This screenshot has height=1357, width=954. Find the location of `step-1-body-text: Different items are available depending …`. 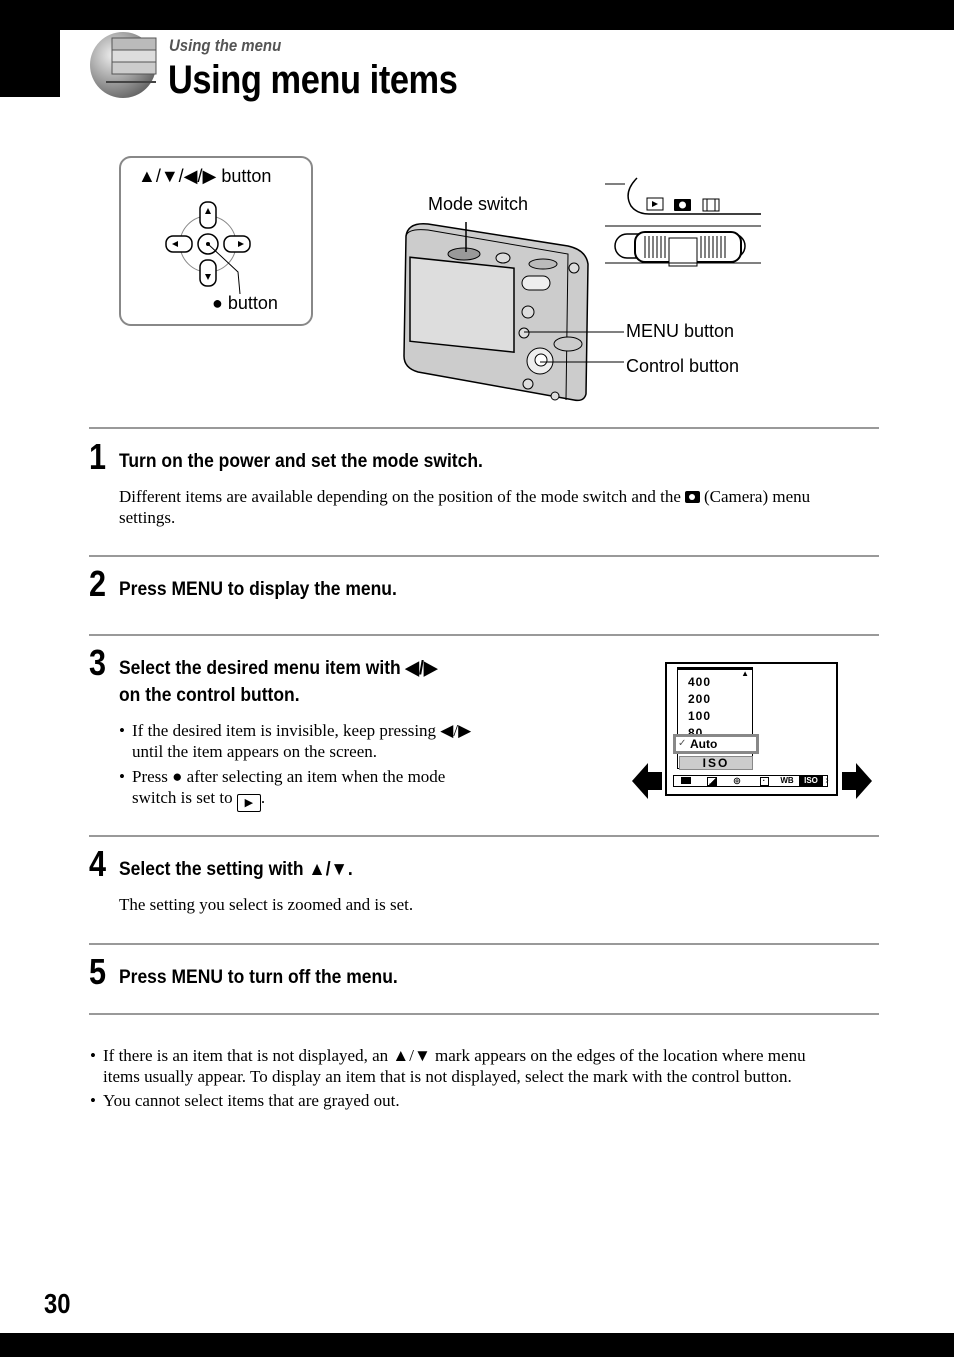

step-1-body-text: Different items are available depending … is located at coordinates (400, 496).